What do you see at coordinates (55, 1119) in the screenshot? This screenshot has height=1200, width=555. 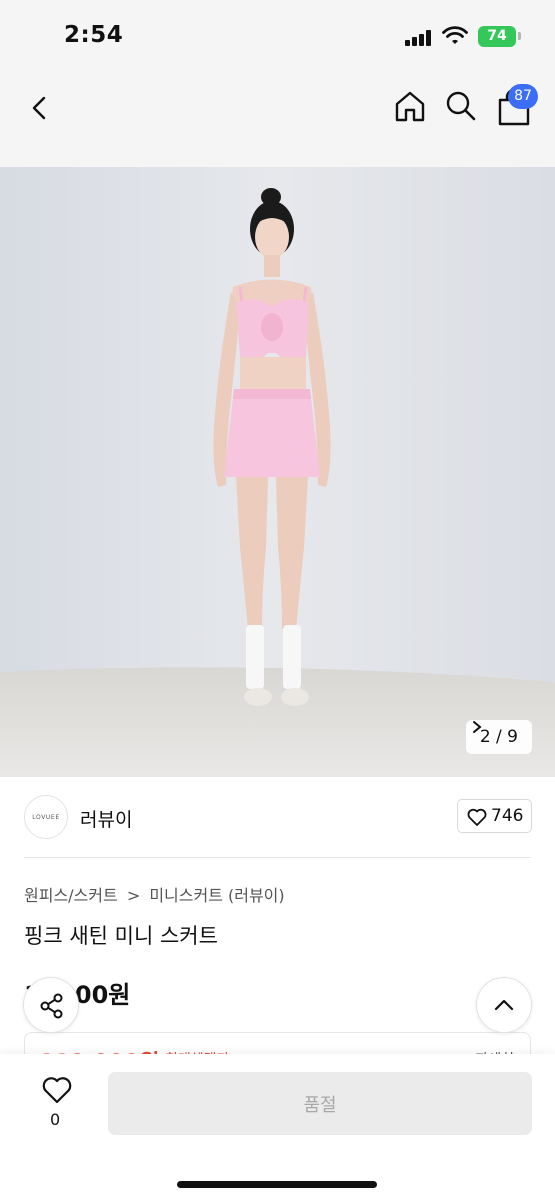 I see `wishlist-count: 0` at bounding box center [55, 1119].